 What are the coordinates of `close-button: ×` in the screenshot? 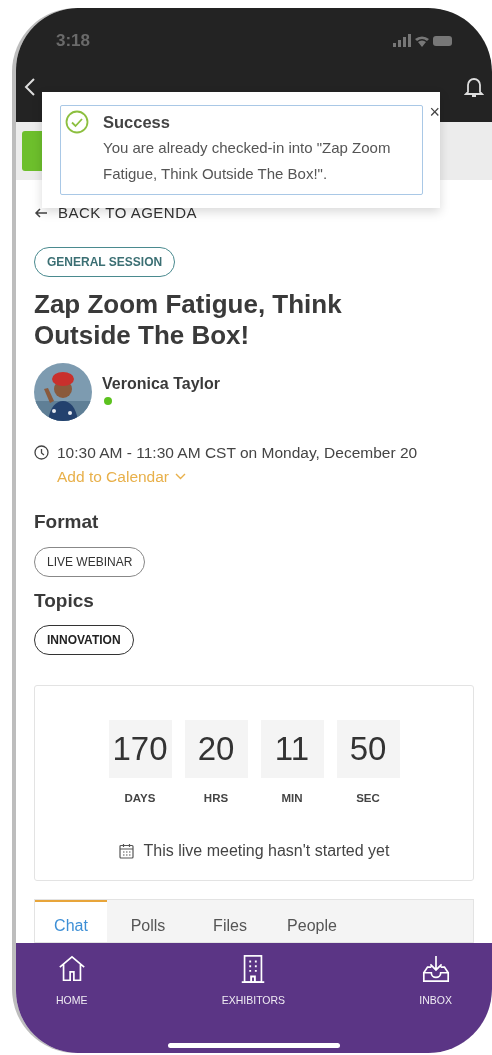 It's located at (434, 112).